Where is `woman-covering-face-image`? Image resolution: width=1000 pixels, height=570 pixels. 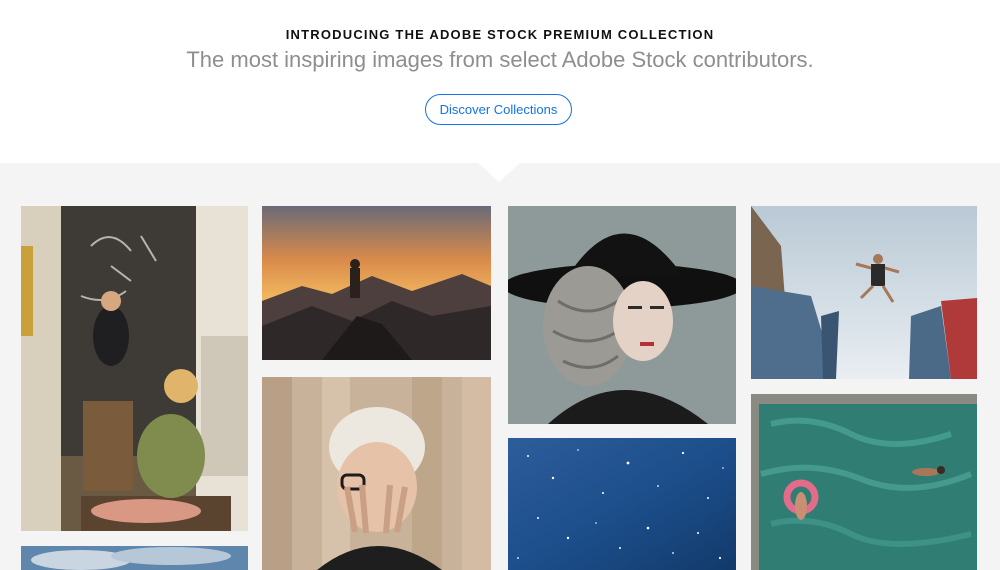
woman-covering-face-image is located at coordinates (376, 473).